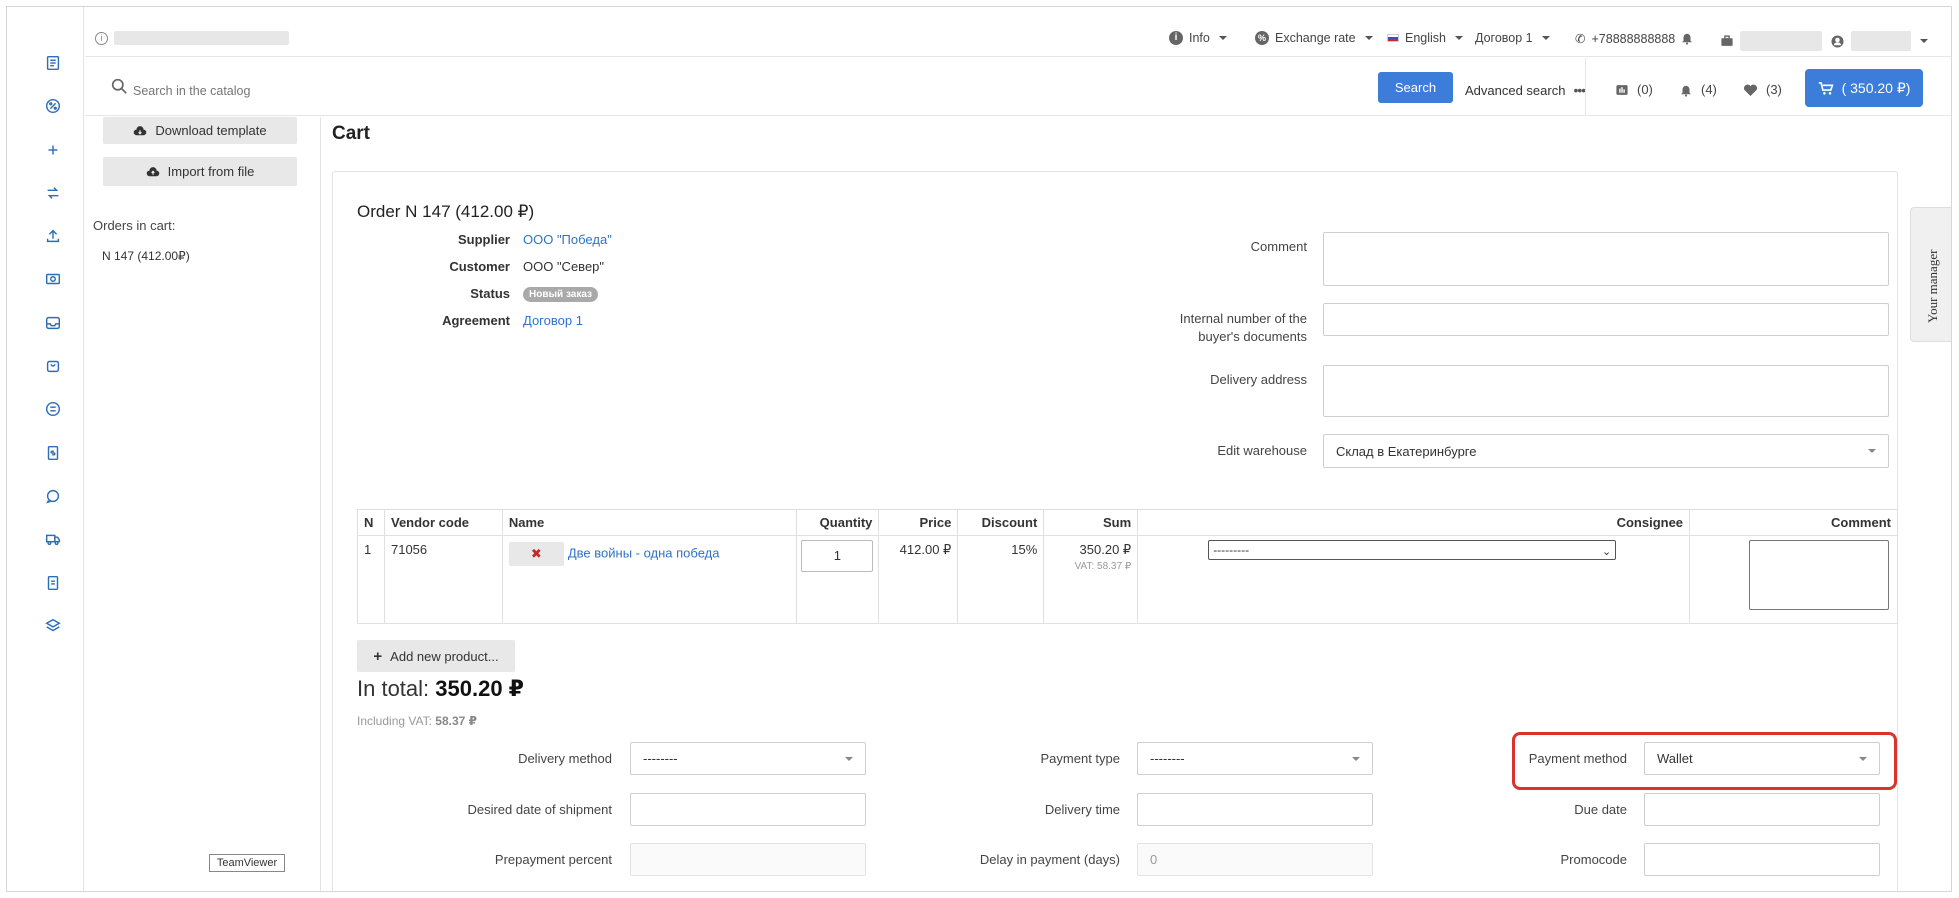 The image size is (1959, 898). What do you see at coordinates (837, 556) in the screenshot?
I see `quantity-input: 1` at bounding box center [837, 556].